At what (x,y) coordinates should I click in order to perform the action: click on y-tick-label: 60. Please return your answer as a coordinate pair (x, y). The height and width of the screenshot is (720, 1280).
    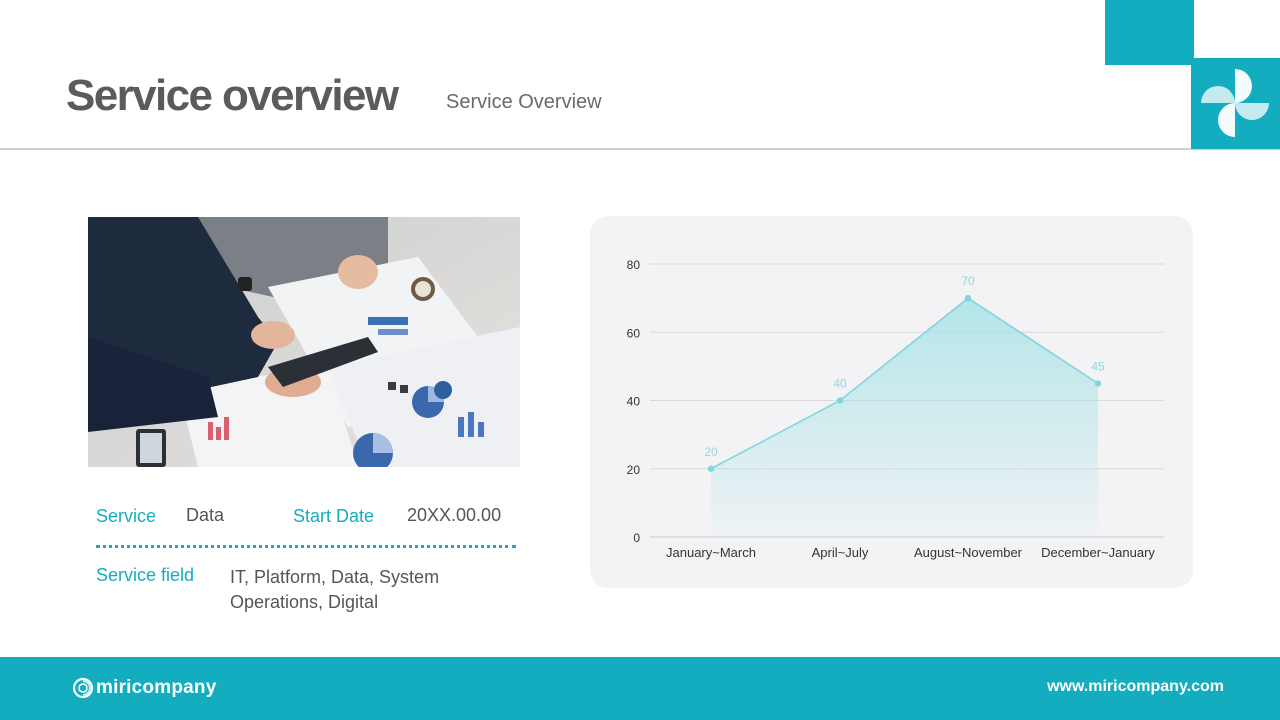
    Looking at the image, I should click on (634, 333).